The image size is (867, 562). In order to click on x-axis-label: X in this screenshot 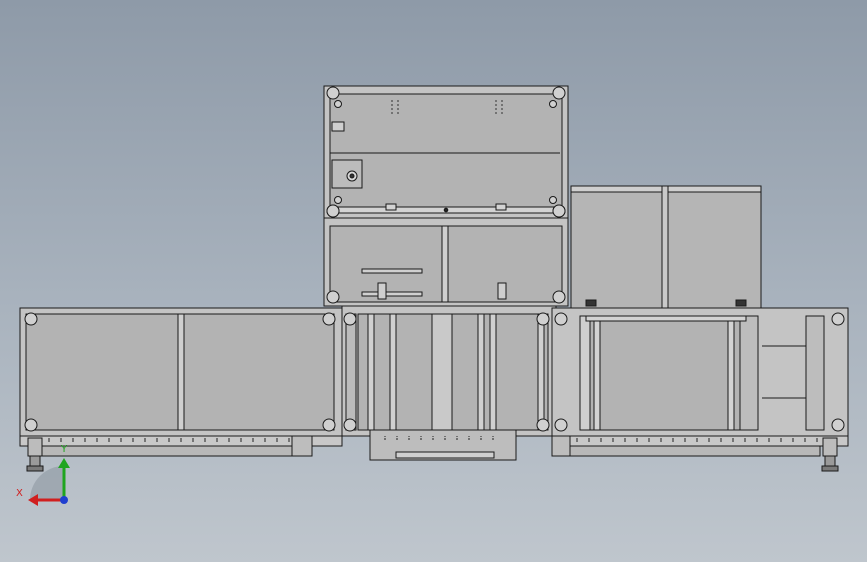, I will do `click(19, 493)`.